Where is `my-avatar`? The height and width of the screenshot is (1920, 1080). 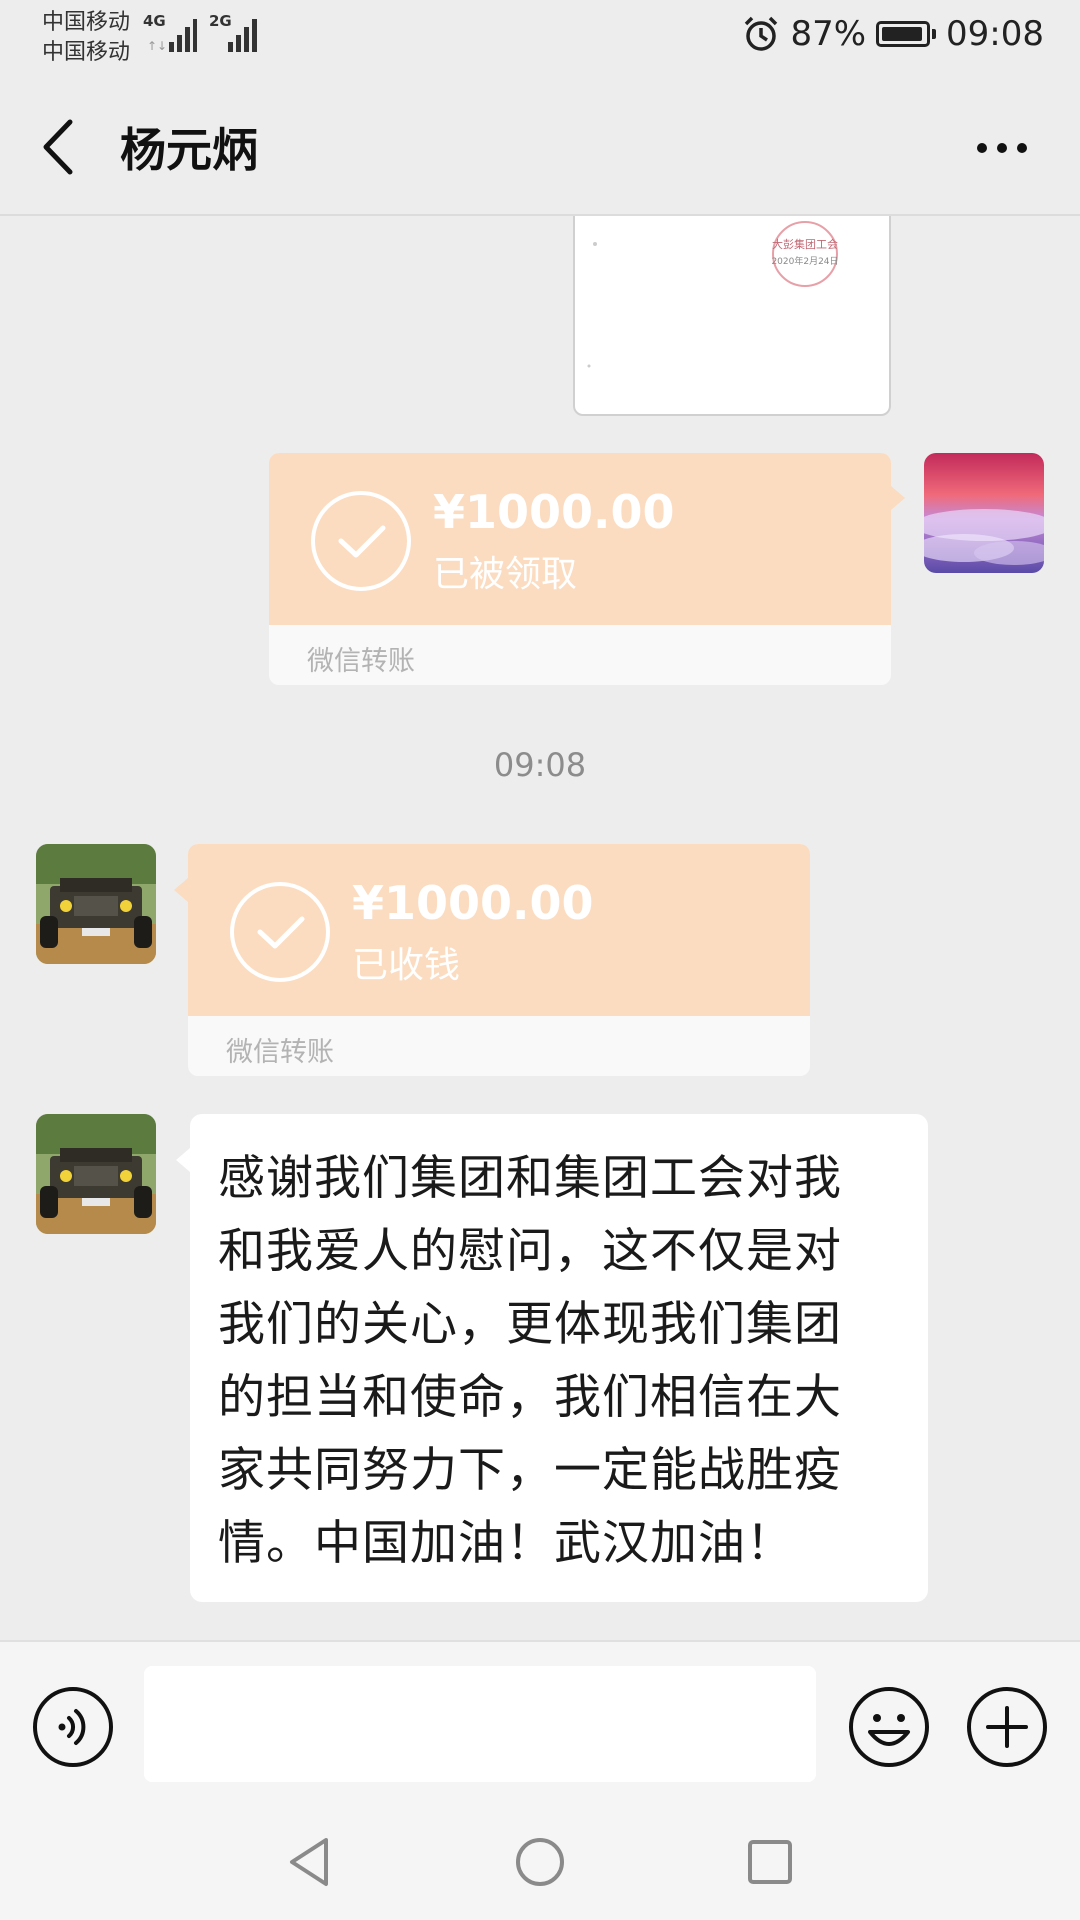 my-avatar is located at coordinates (984, 513).